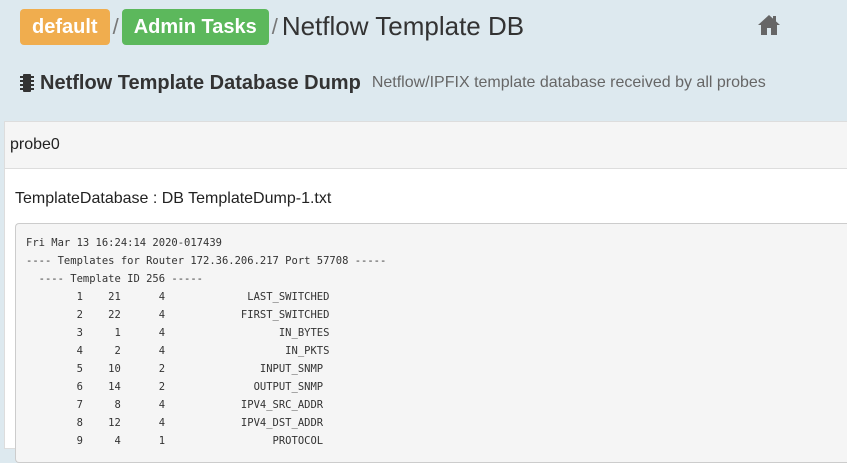 This screenshot has width=847, height=463. What do you see at coordinates (403, 26) in the screenshot?
I see `page-title: Netflow Template DB` at bounding box center [403, 26].